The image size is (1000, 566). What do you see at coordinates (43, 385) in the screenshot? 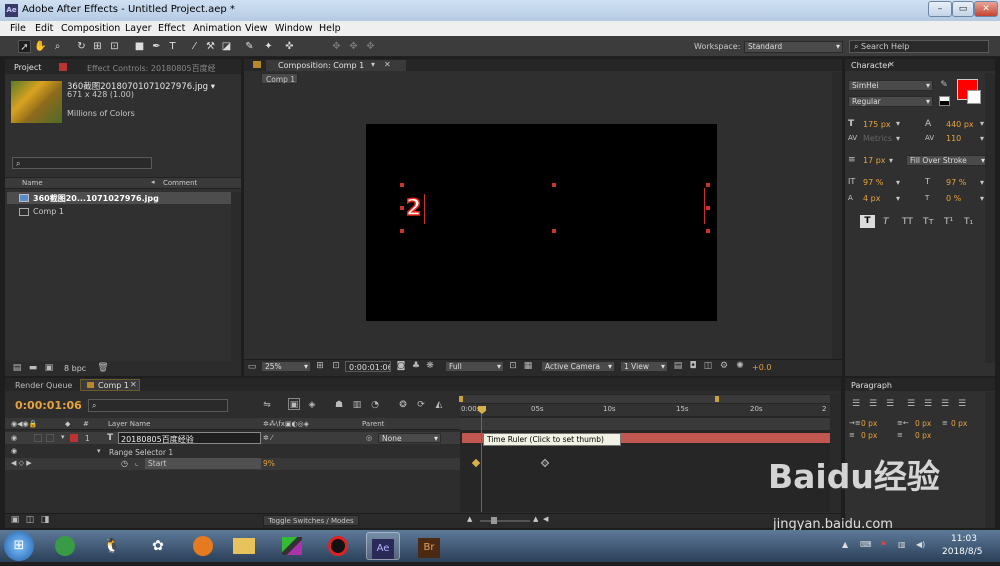
I see `tab-render-queue: Render Queue` at bounding box center [43, 385].